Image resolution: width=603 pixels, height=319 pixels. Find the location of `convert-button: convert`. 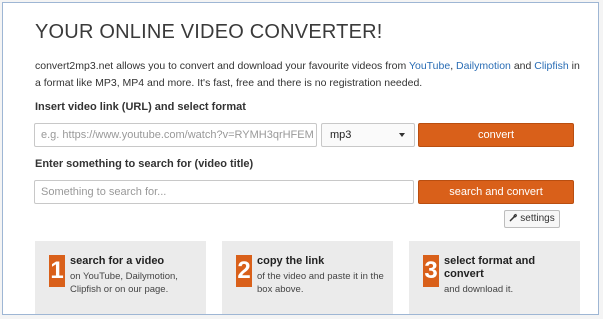

convert-button: convert is located at coordinates (496, 135).